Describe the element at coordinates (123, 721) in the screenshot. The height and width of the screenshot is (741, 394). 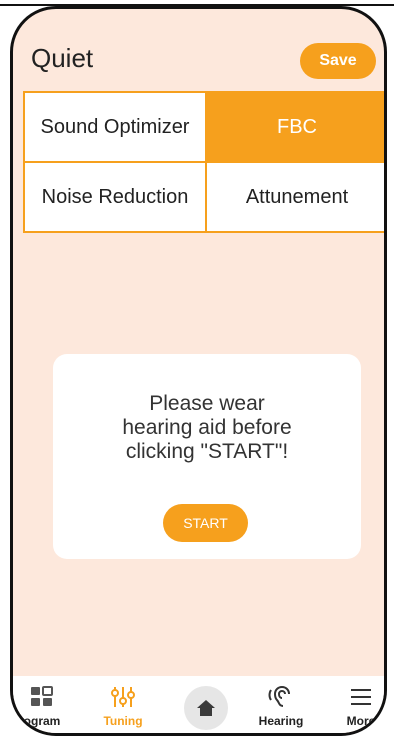
I see `tab-tuning-label: Tuning` at that location.